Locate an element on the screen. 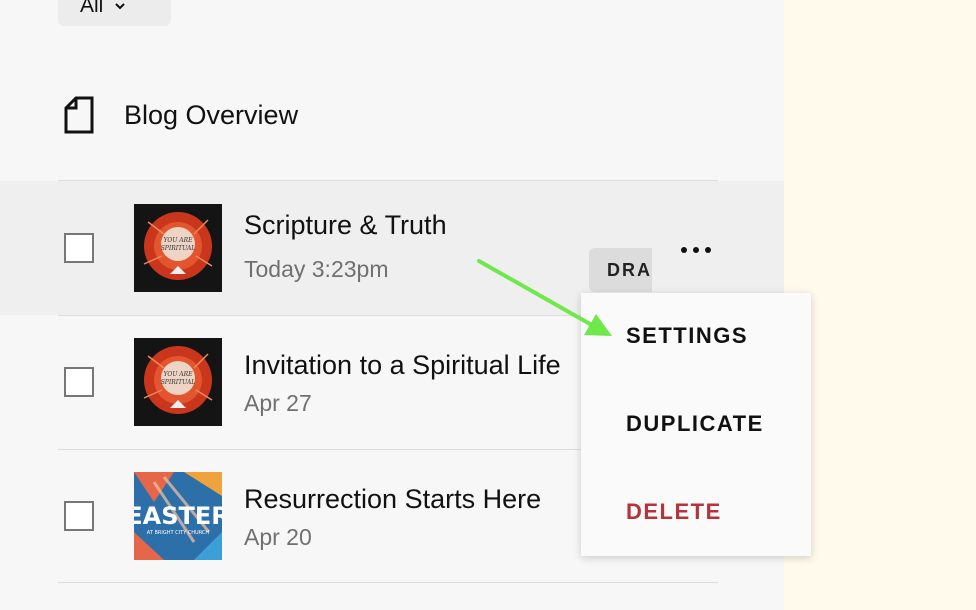  post-thumbnail is located at coordinates (178, 607).